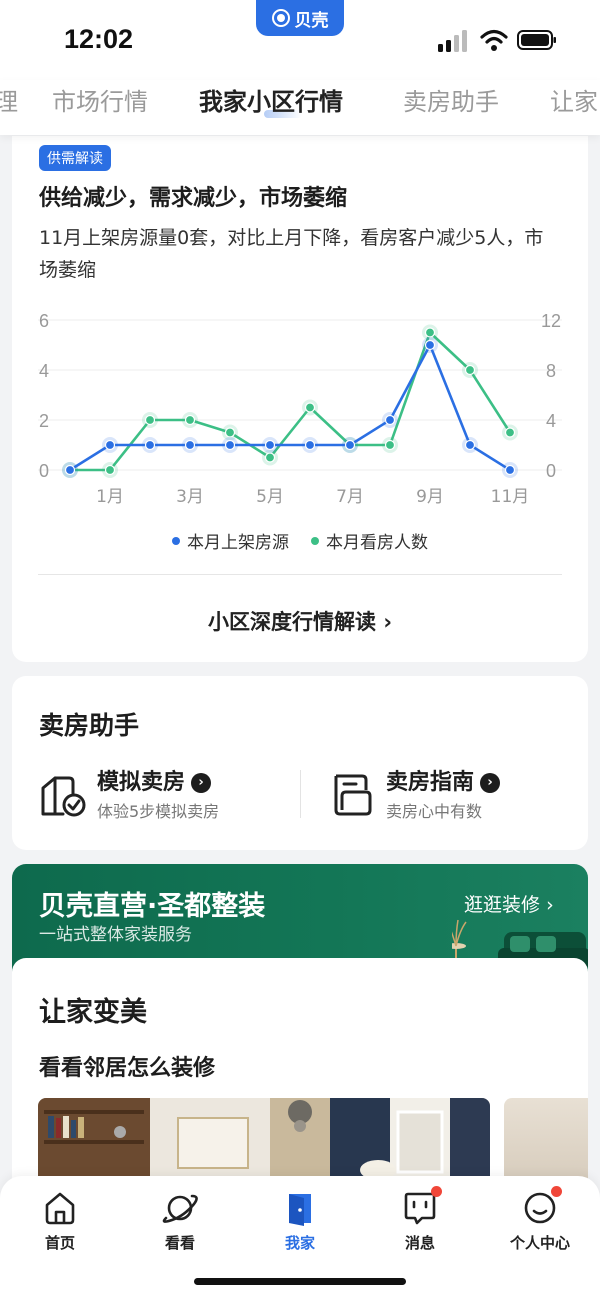 The image size is (600, 1298). I want to click on interior-photo-illustration, so click(264, 1143).